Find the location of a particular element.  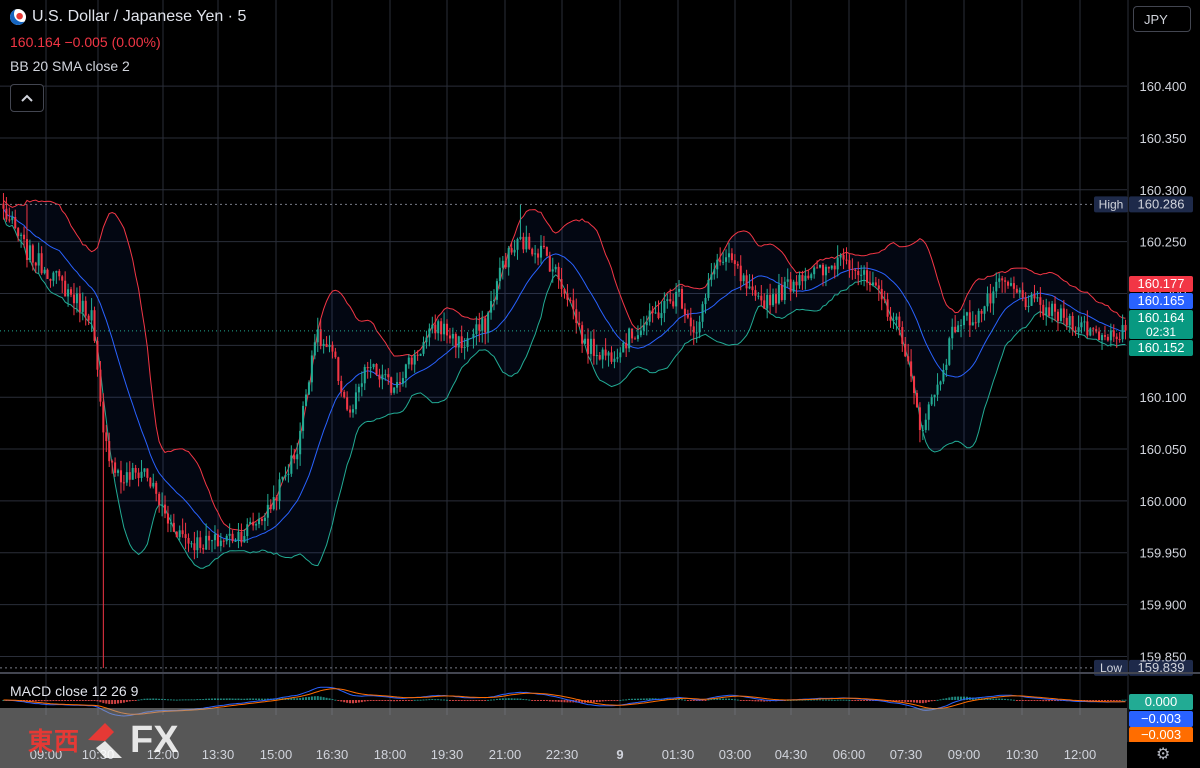

collapse-legend-button is located at coordinates (27, 98).